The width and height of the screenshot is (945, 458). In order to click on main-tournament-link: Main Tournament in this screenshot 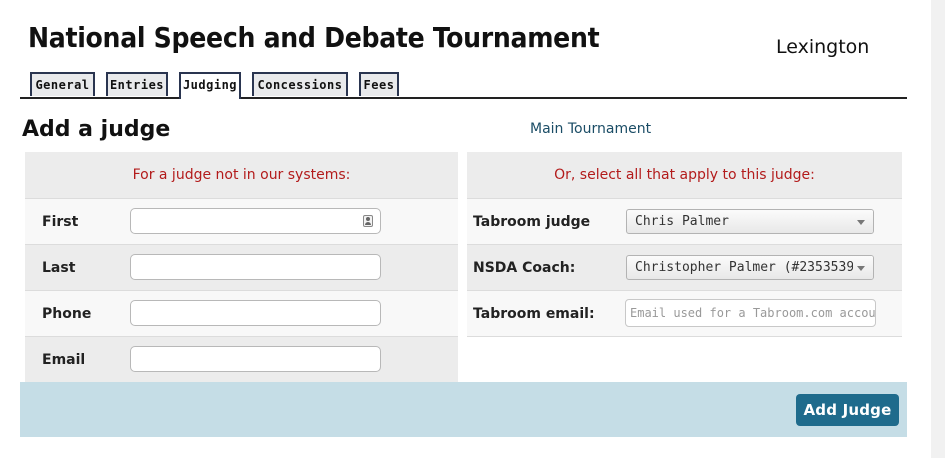, I will do `click(590, 129)`.